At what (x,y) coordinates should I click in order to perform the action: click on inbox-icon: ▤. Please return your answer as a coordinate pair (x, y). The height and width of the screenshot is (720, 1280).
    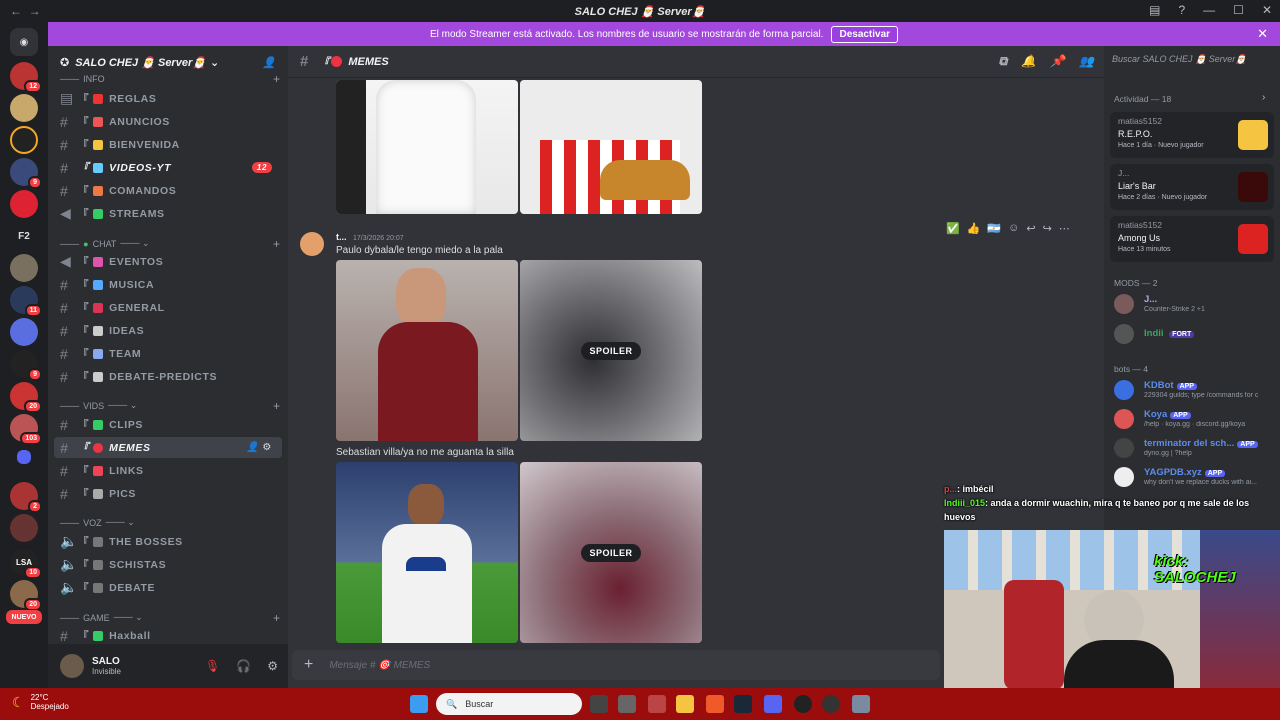
    Looking at the image, I should click on (1154, 10).